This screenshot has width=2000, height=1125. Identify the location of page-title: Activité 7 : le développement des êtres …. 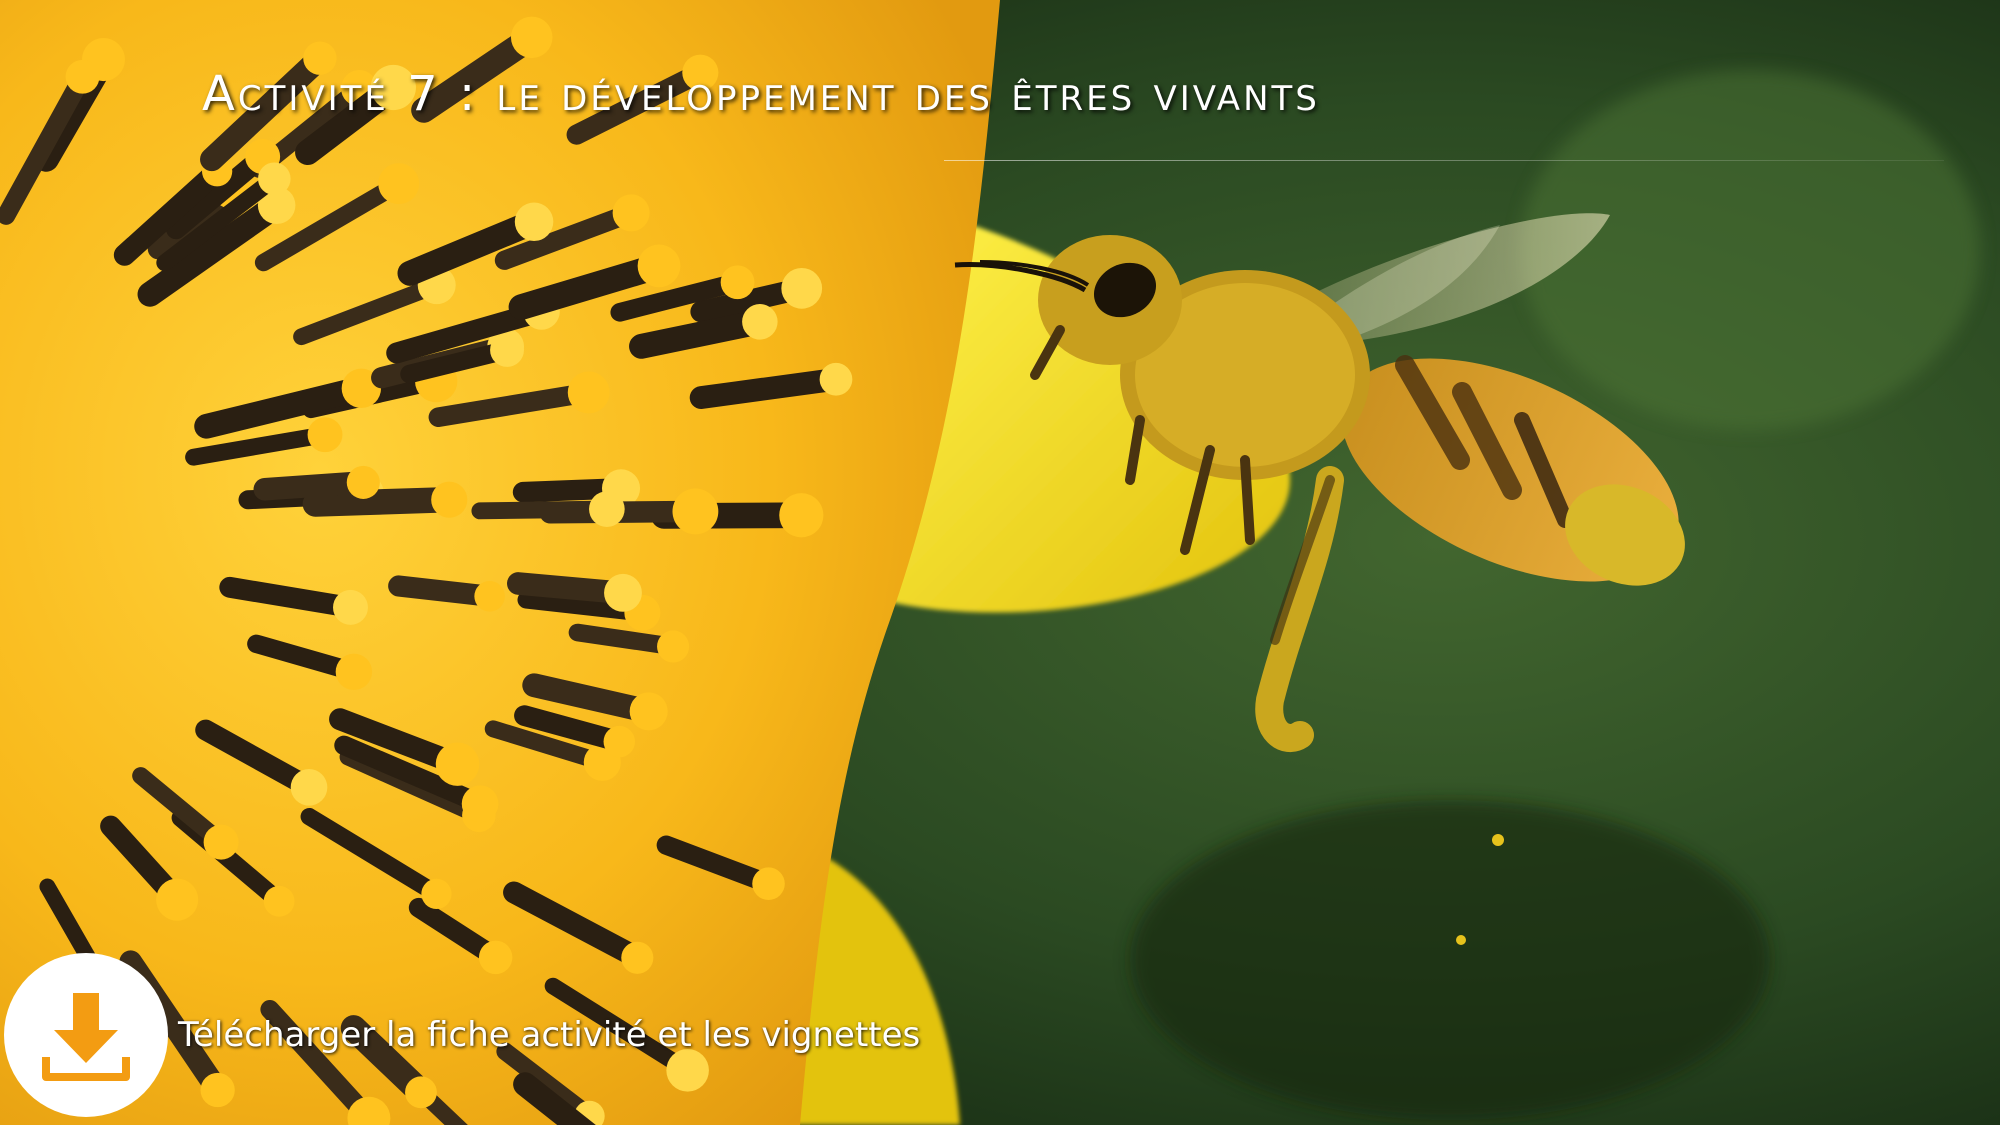
(761, 94).